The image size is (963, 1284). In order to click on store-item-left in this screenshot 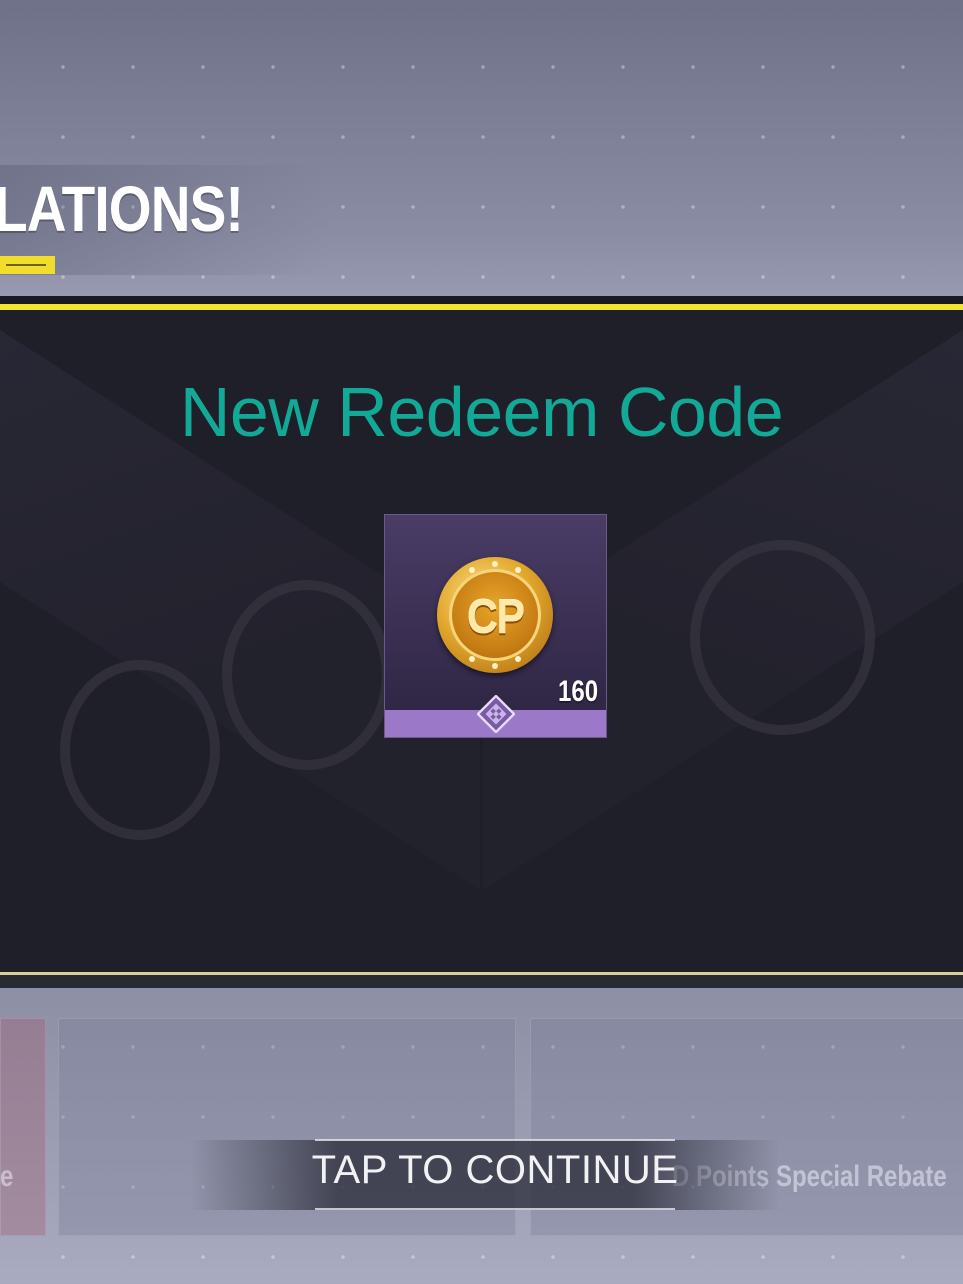, I will do `click(23, 1127)`.